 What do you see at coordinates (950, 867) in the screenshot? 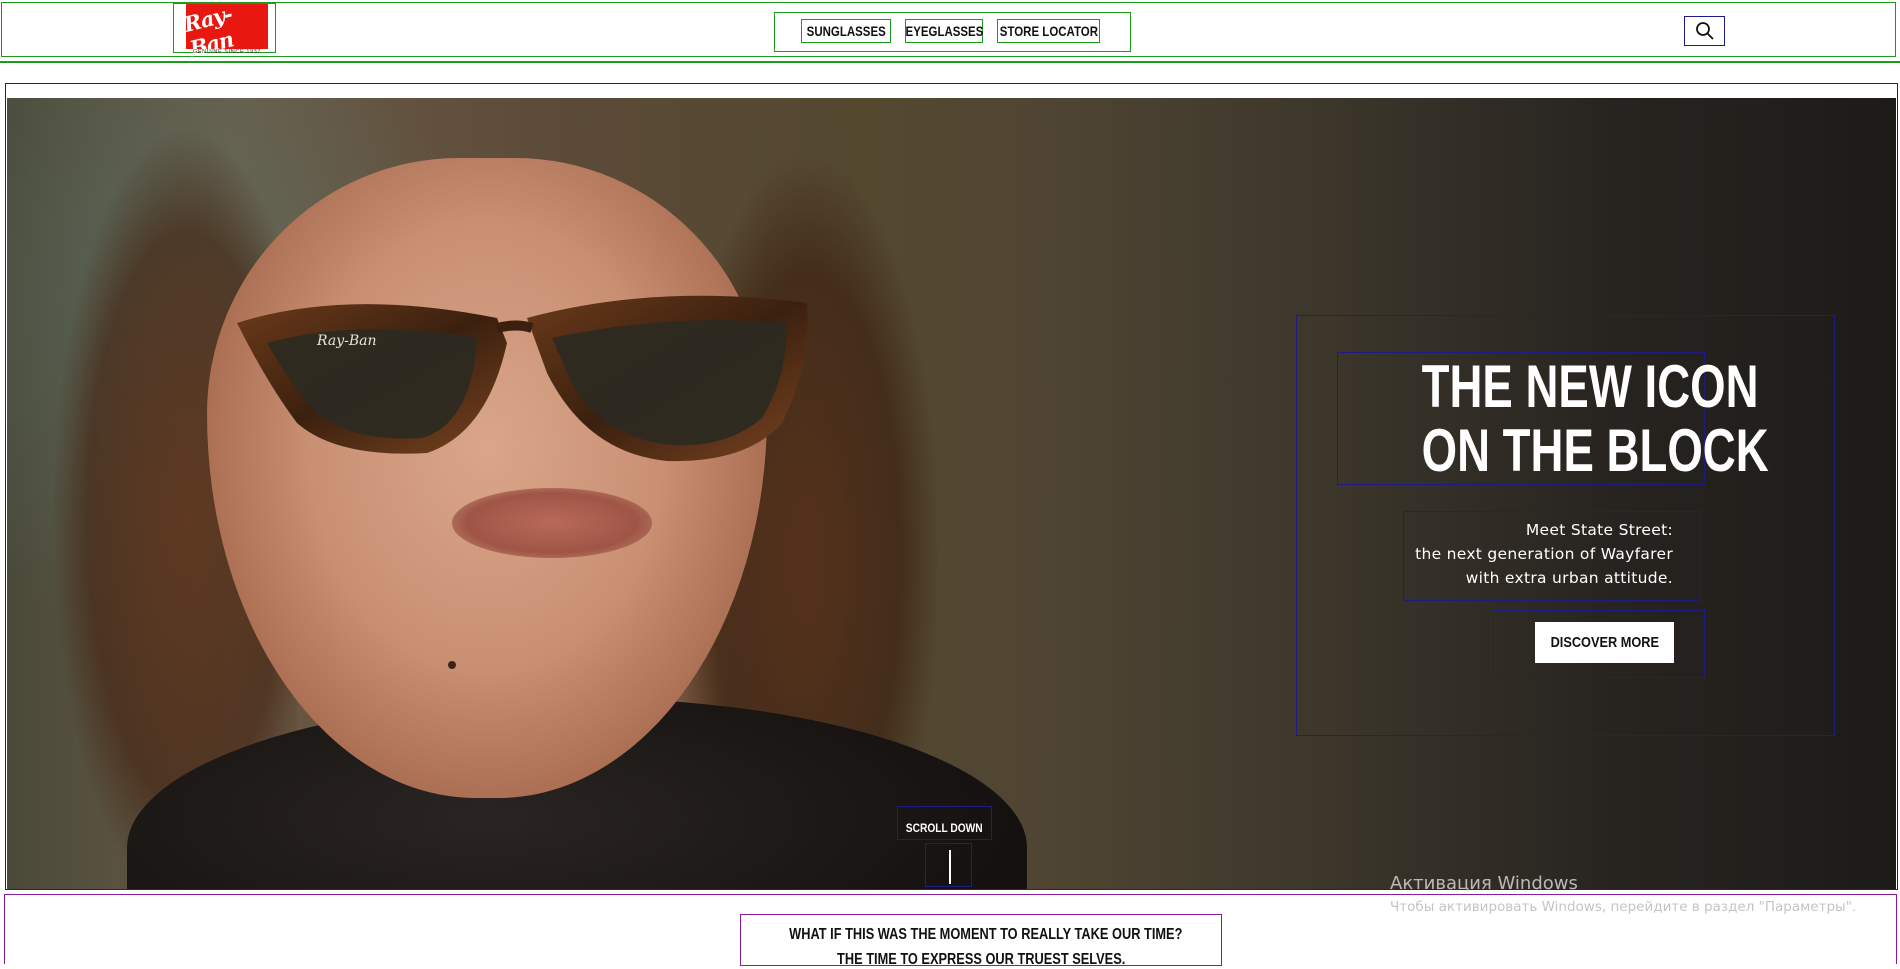
I see `scroll-indicator-line` at bounding box center [950, 867].